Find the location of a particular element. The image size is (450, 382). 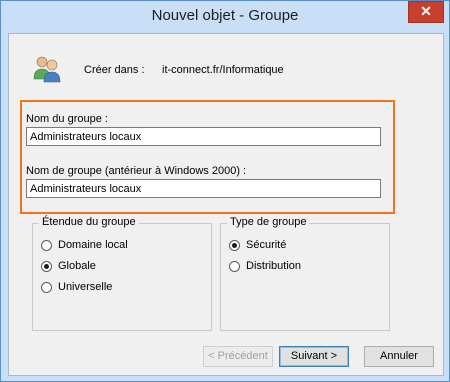

next-button: Suivant > is located at coordinates (314, 356).